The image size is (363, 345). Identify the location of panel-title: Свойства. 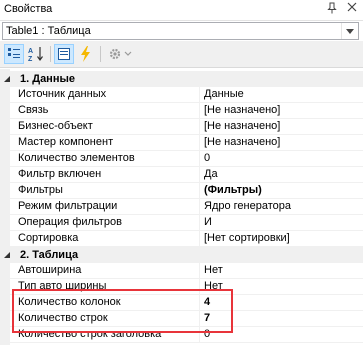
(28, 9).